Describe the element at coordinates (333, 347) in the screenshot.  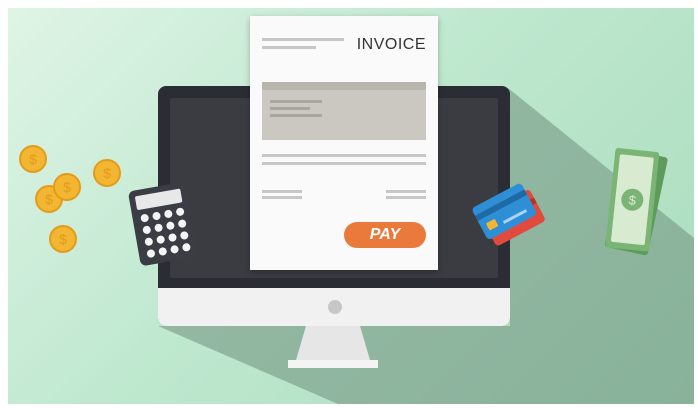
I see `monitor-stand` at that location.